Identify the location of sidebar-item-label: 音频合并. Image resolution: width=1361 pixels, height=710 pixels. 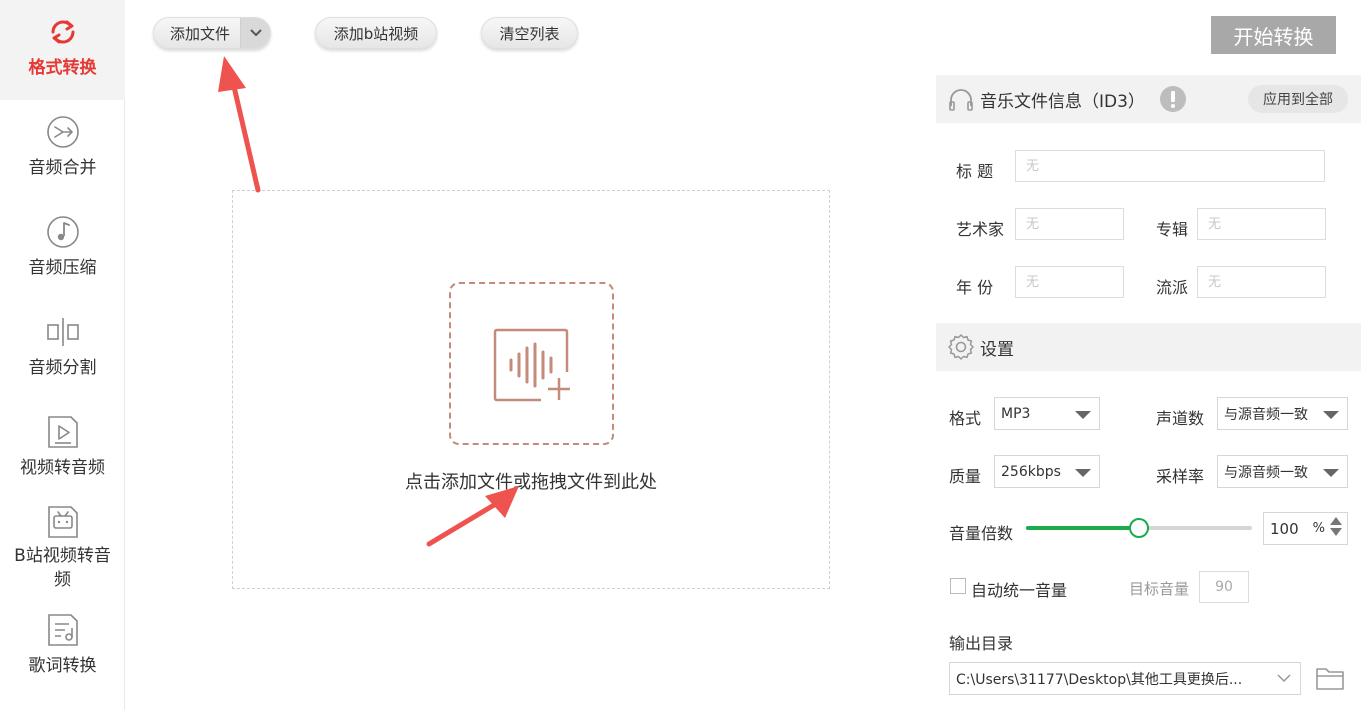
(62, 168).